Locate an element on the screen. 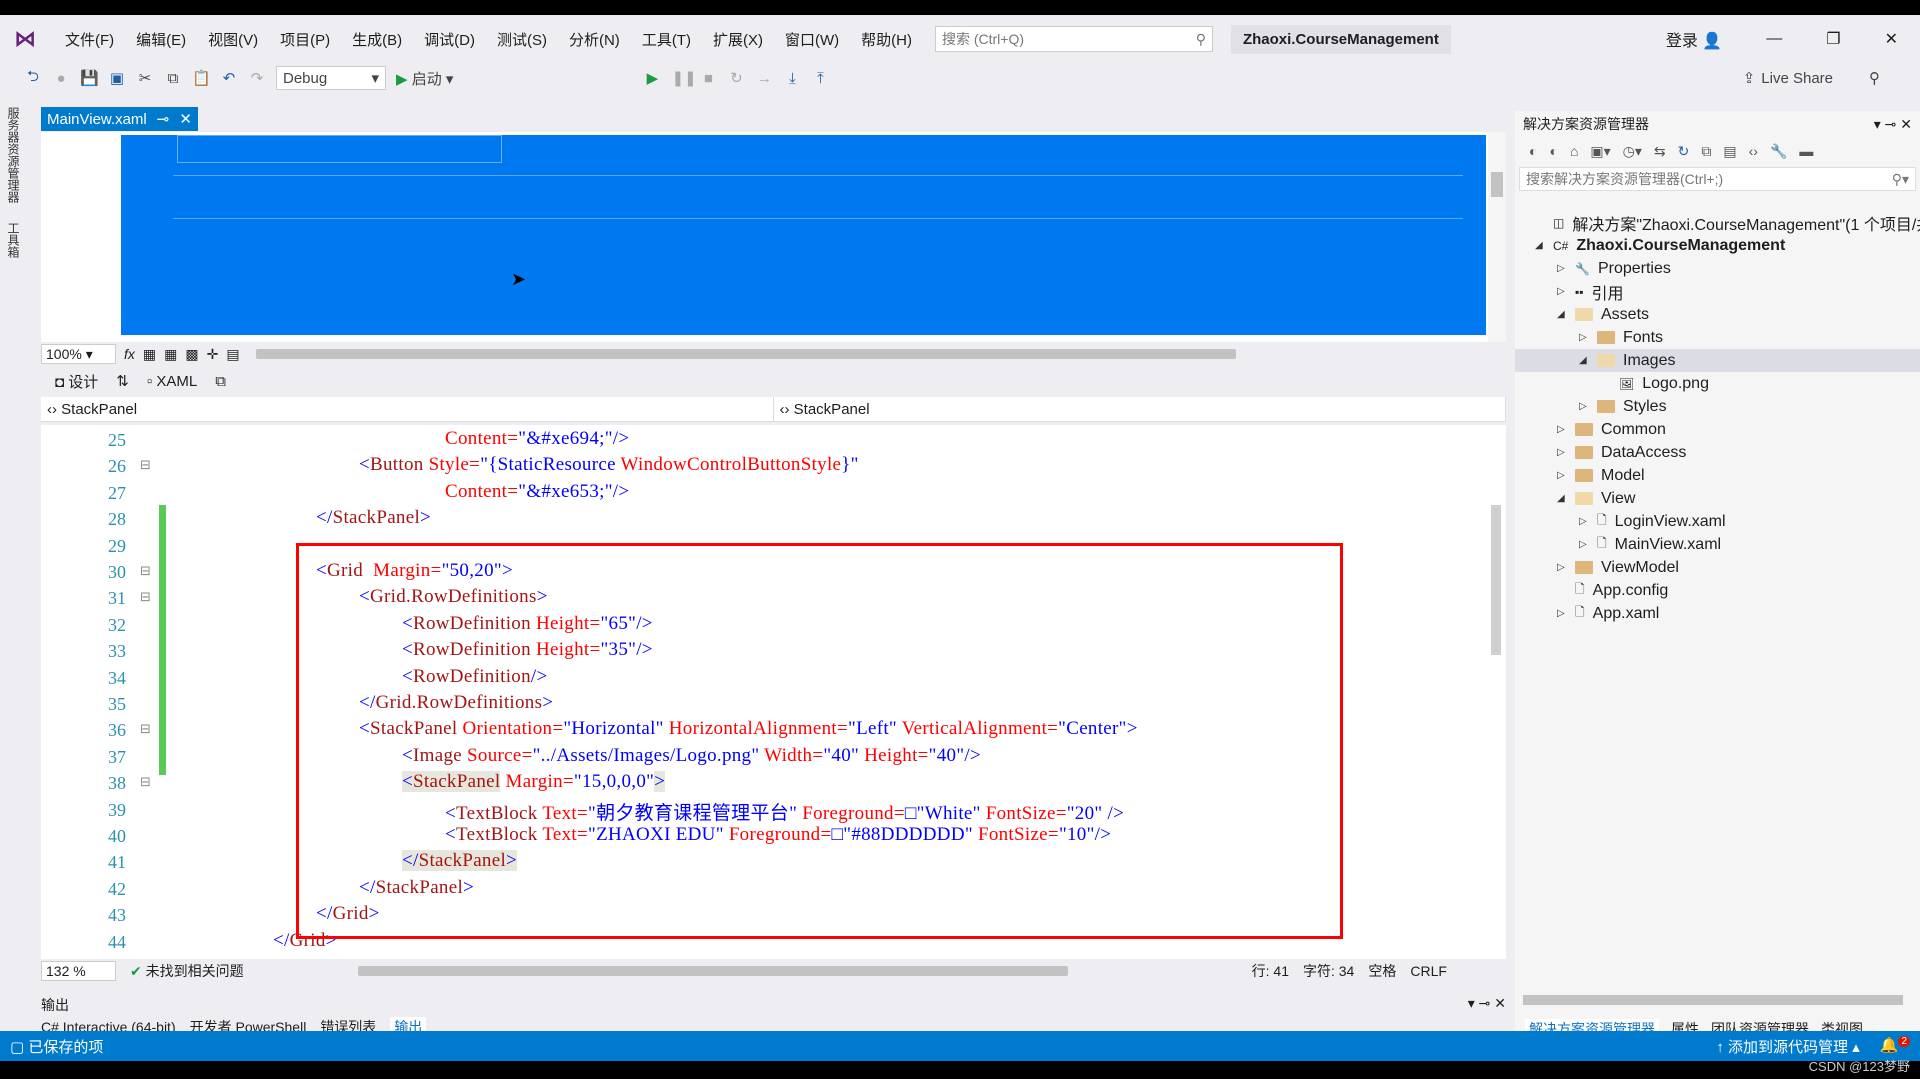 This screenshot has height=1079, width=1920. snap-lines-icon: ✛ is located at coordinates (213, 354).